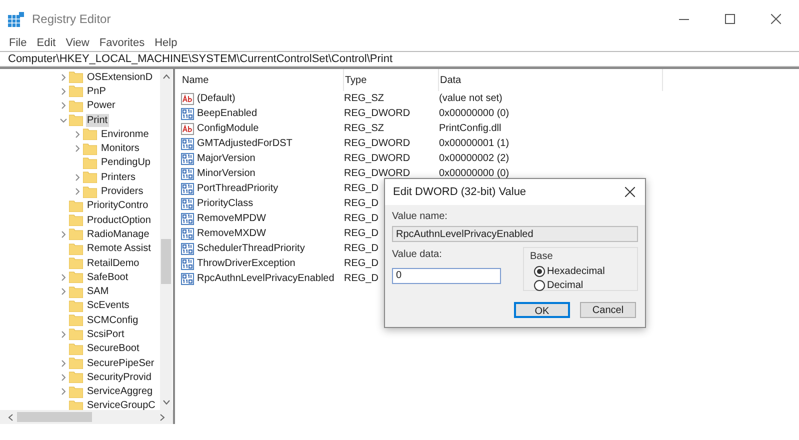  What do you see at coordinates (364, 128) in the screenshot?
I see `value-type: REG_SZ` at bounding box center [364, 128].